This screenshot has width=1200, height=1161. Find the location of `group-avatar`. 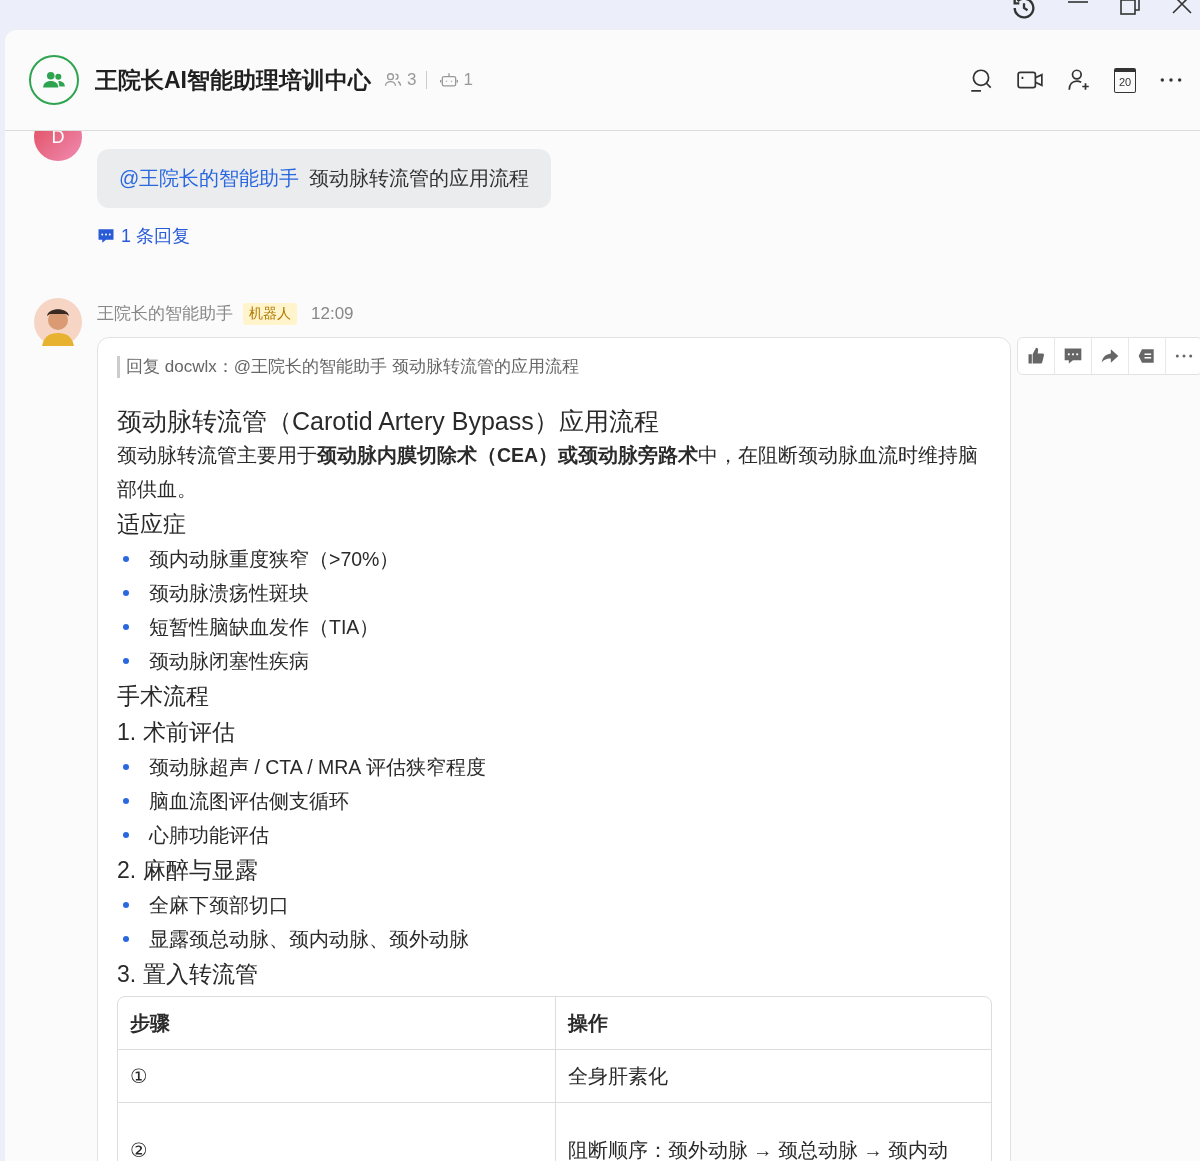

group-avatar is located at coordinates (54, 80).